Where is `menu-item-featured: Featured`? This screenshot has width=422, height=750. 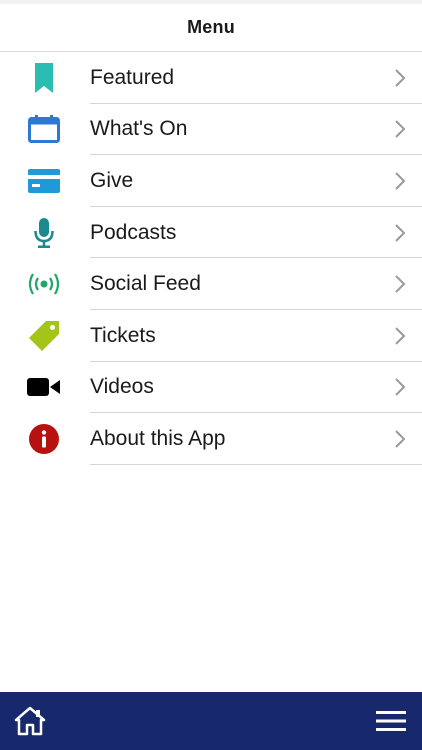
menu-item-featured: Featured is located at coordinates (211, 78).